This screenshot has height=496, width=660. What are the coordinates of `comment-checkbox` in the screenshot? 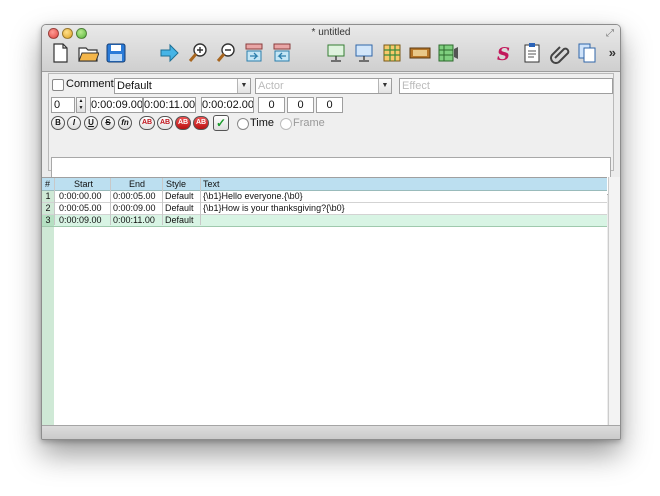 It's located at (58, 85).